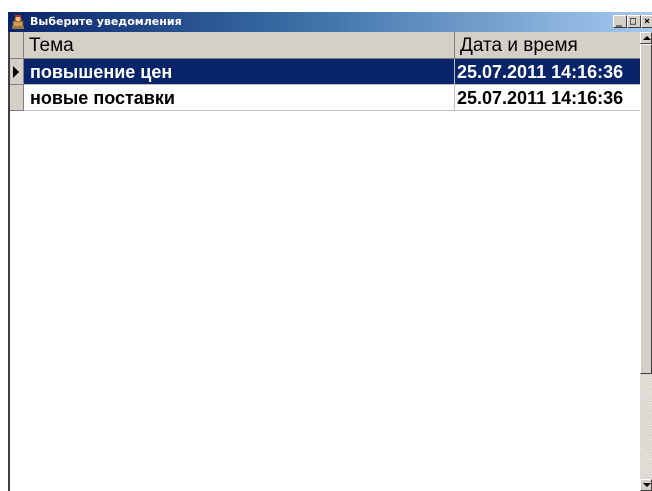 This screenshot has width=652, height=491. I want to click on table-row: повышение цен 25.07.2011 14:16:36, so click(333, 72).